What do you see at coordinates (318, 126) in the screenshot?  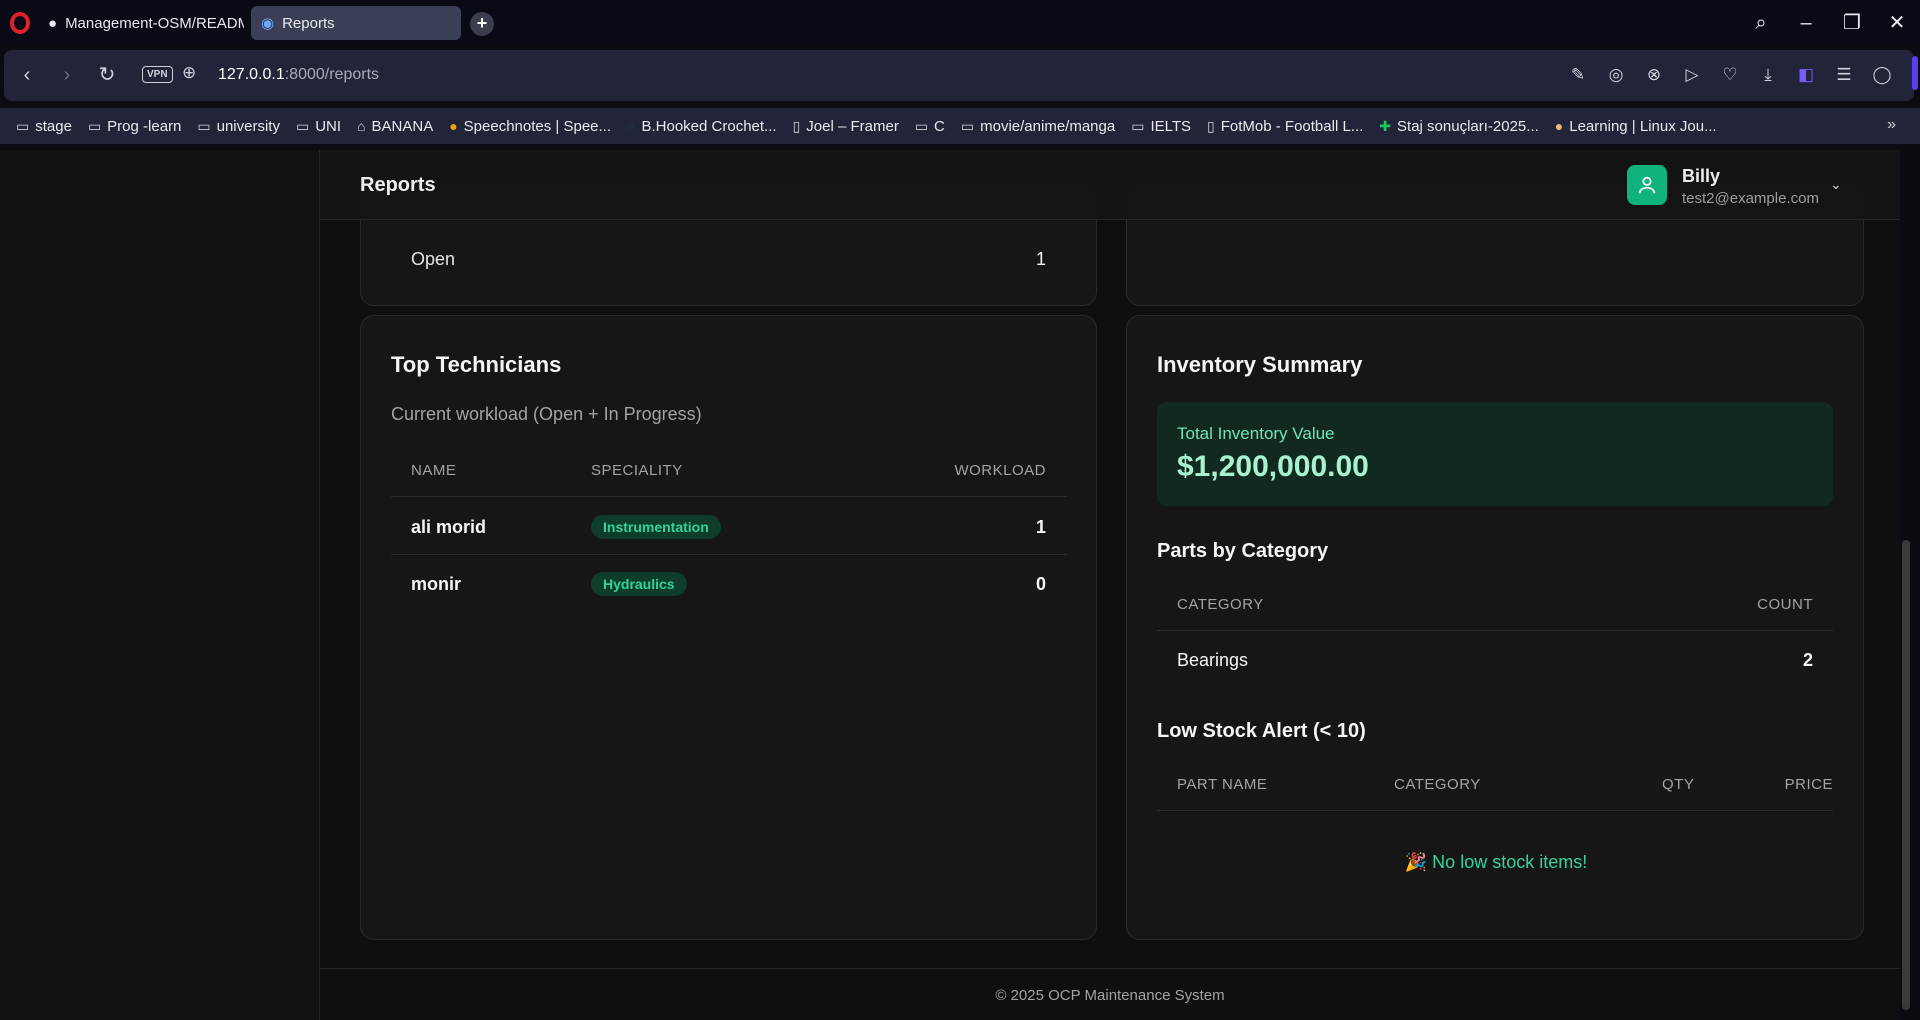 I see `bookmark-item: ▭ UNI` at bounding box center [318, 126].